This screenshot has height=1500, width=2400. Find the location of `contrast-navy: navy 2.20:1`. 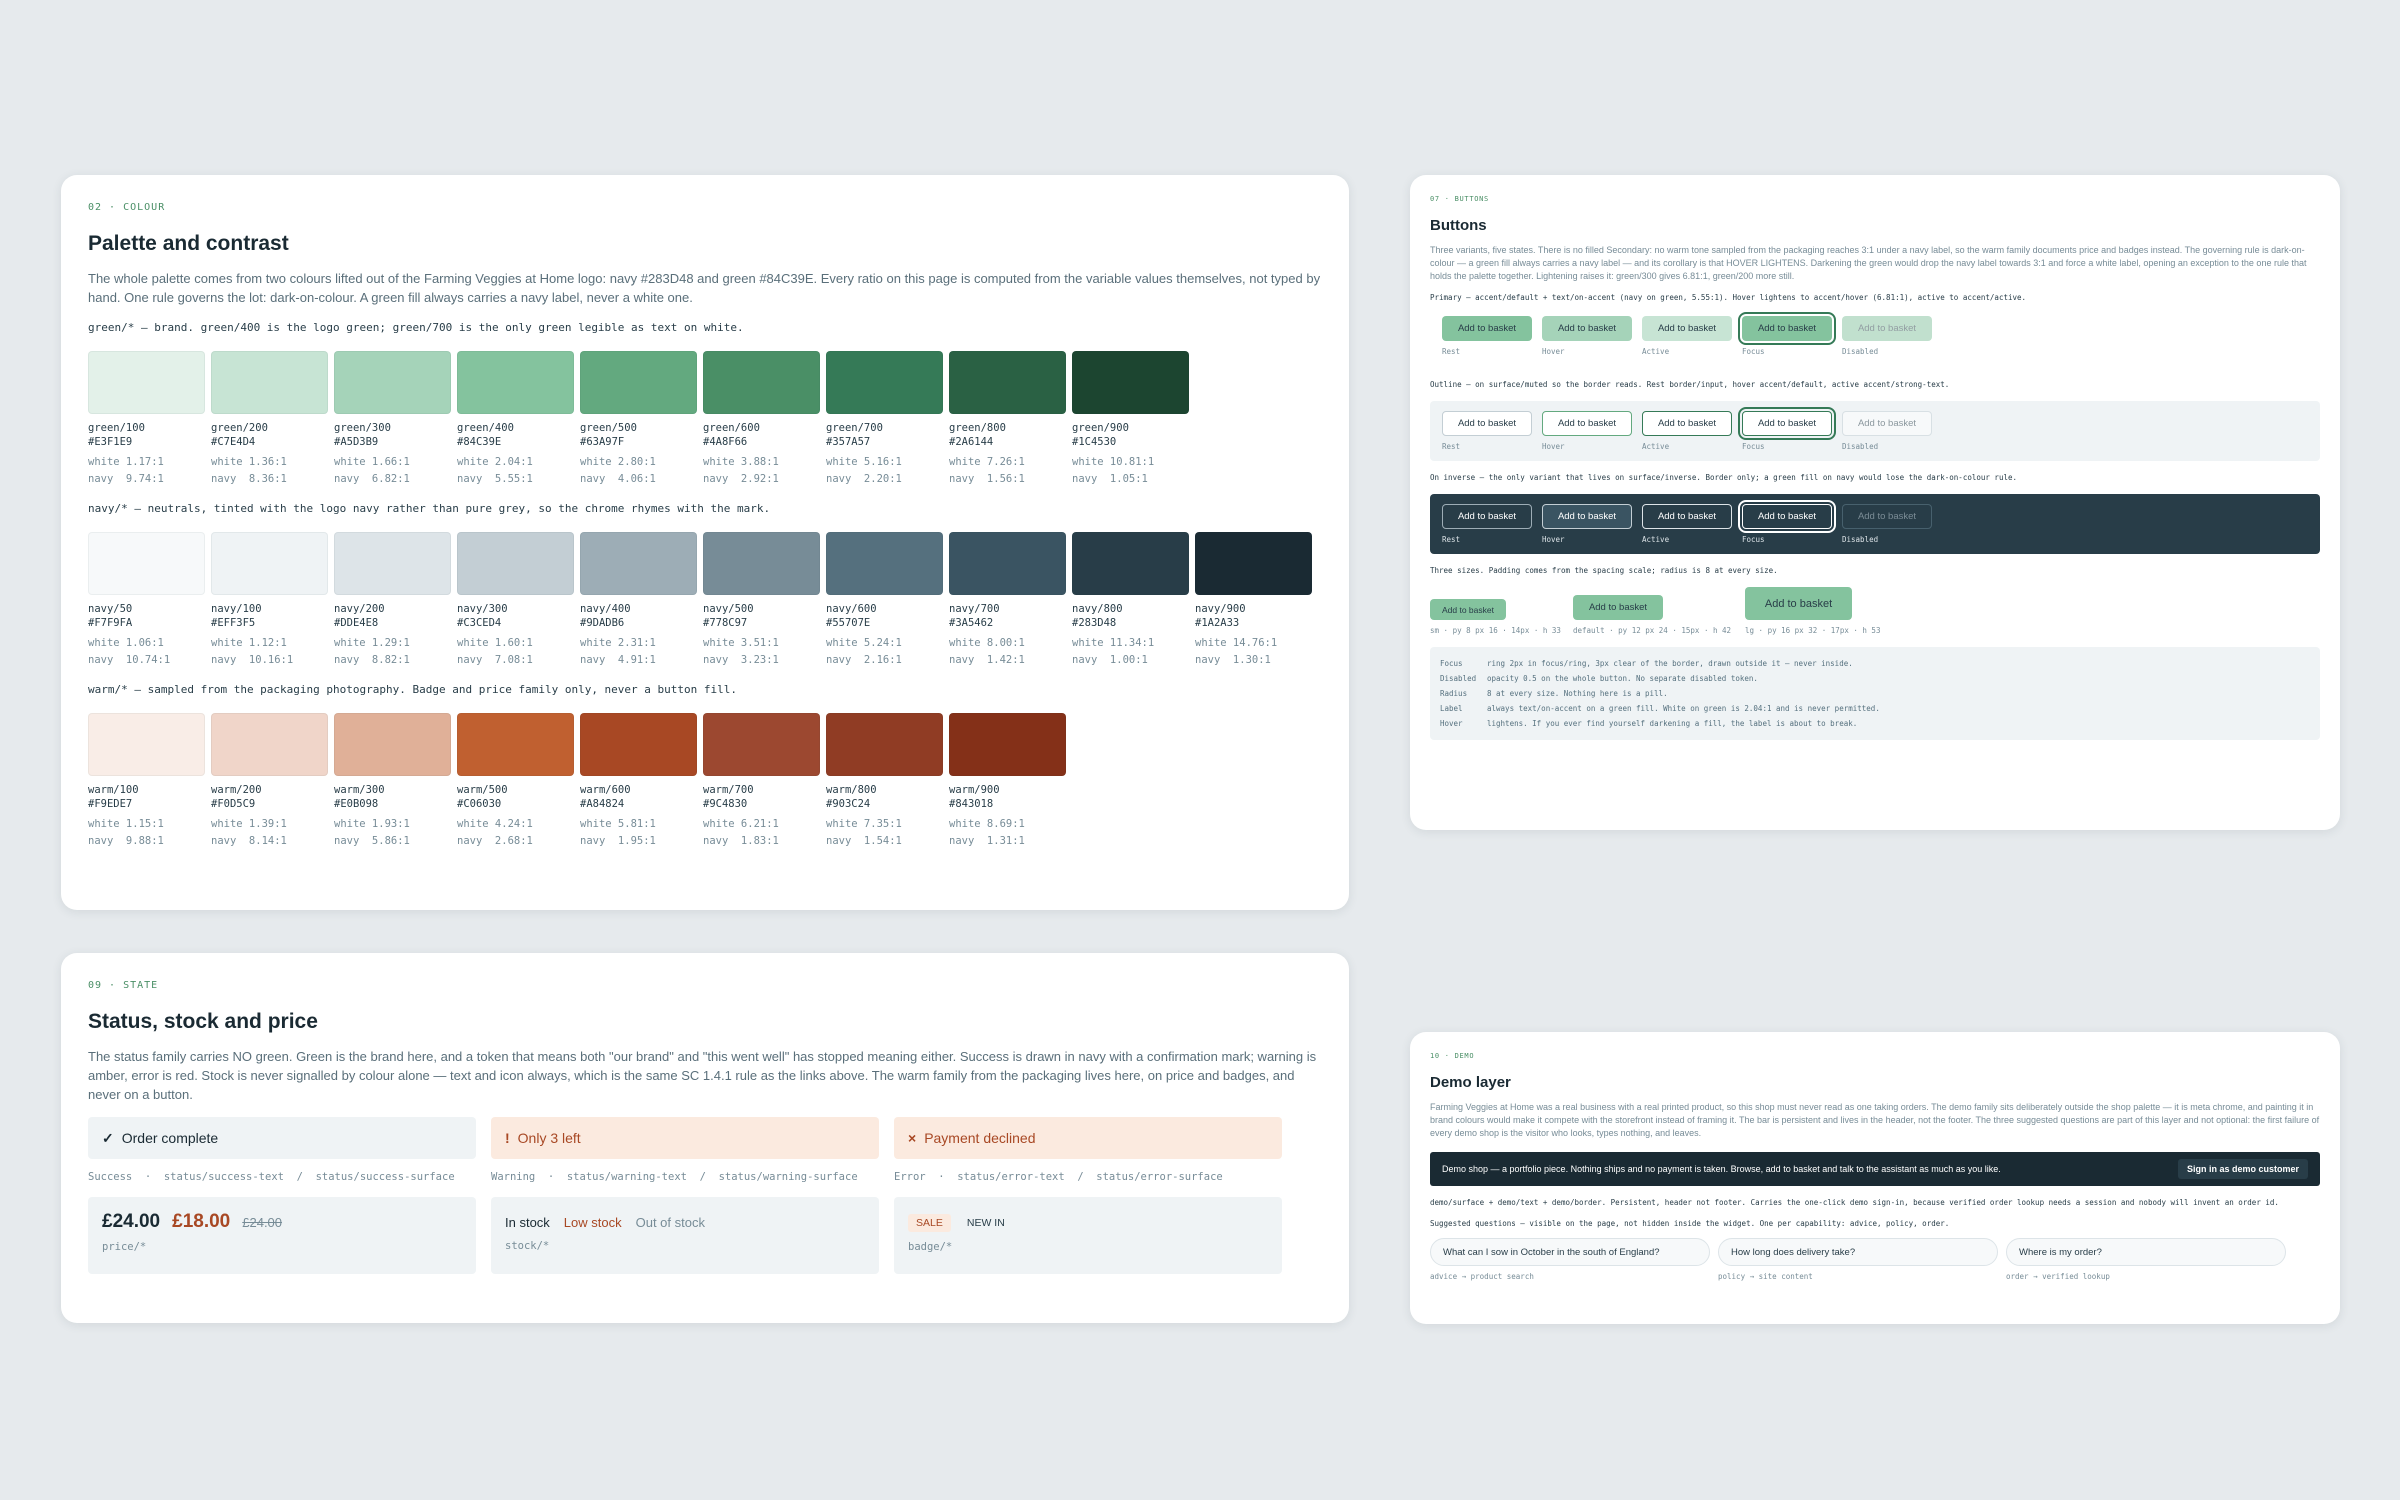

contrast-navy: navy 2.20:1 is located at coordinates (864, 479).